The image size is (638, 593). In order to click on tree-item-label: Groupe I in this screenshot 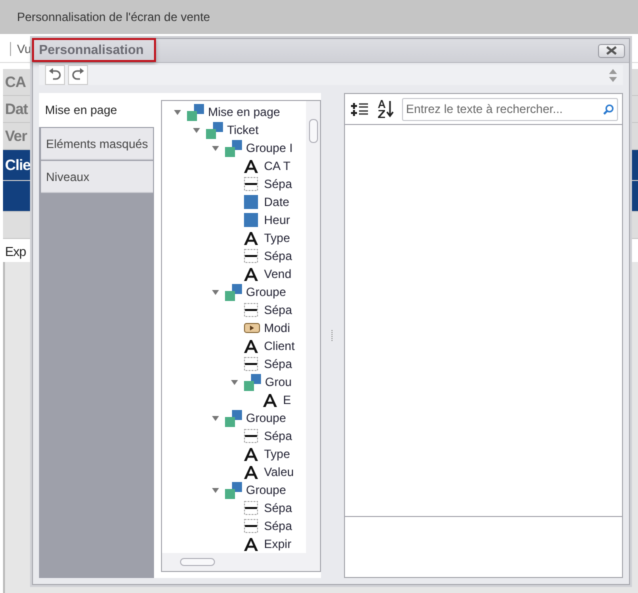, I will do `click(269, 148)`.